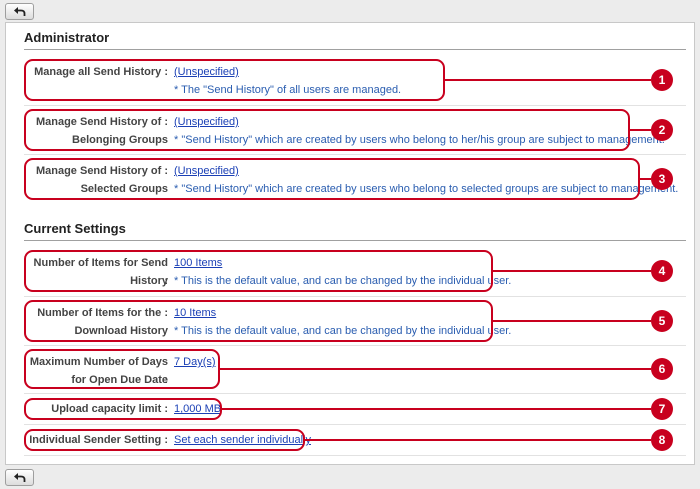  What do you see at coordinates (102, 313) in the screenshot?
I see `row-label: Number of Items for the :` at bounding box center [102, 313].